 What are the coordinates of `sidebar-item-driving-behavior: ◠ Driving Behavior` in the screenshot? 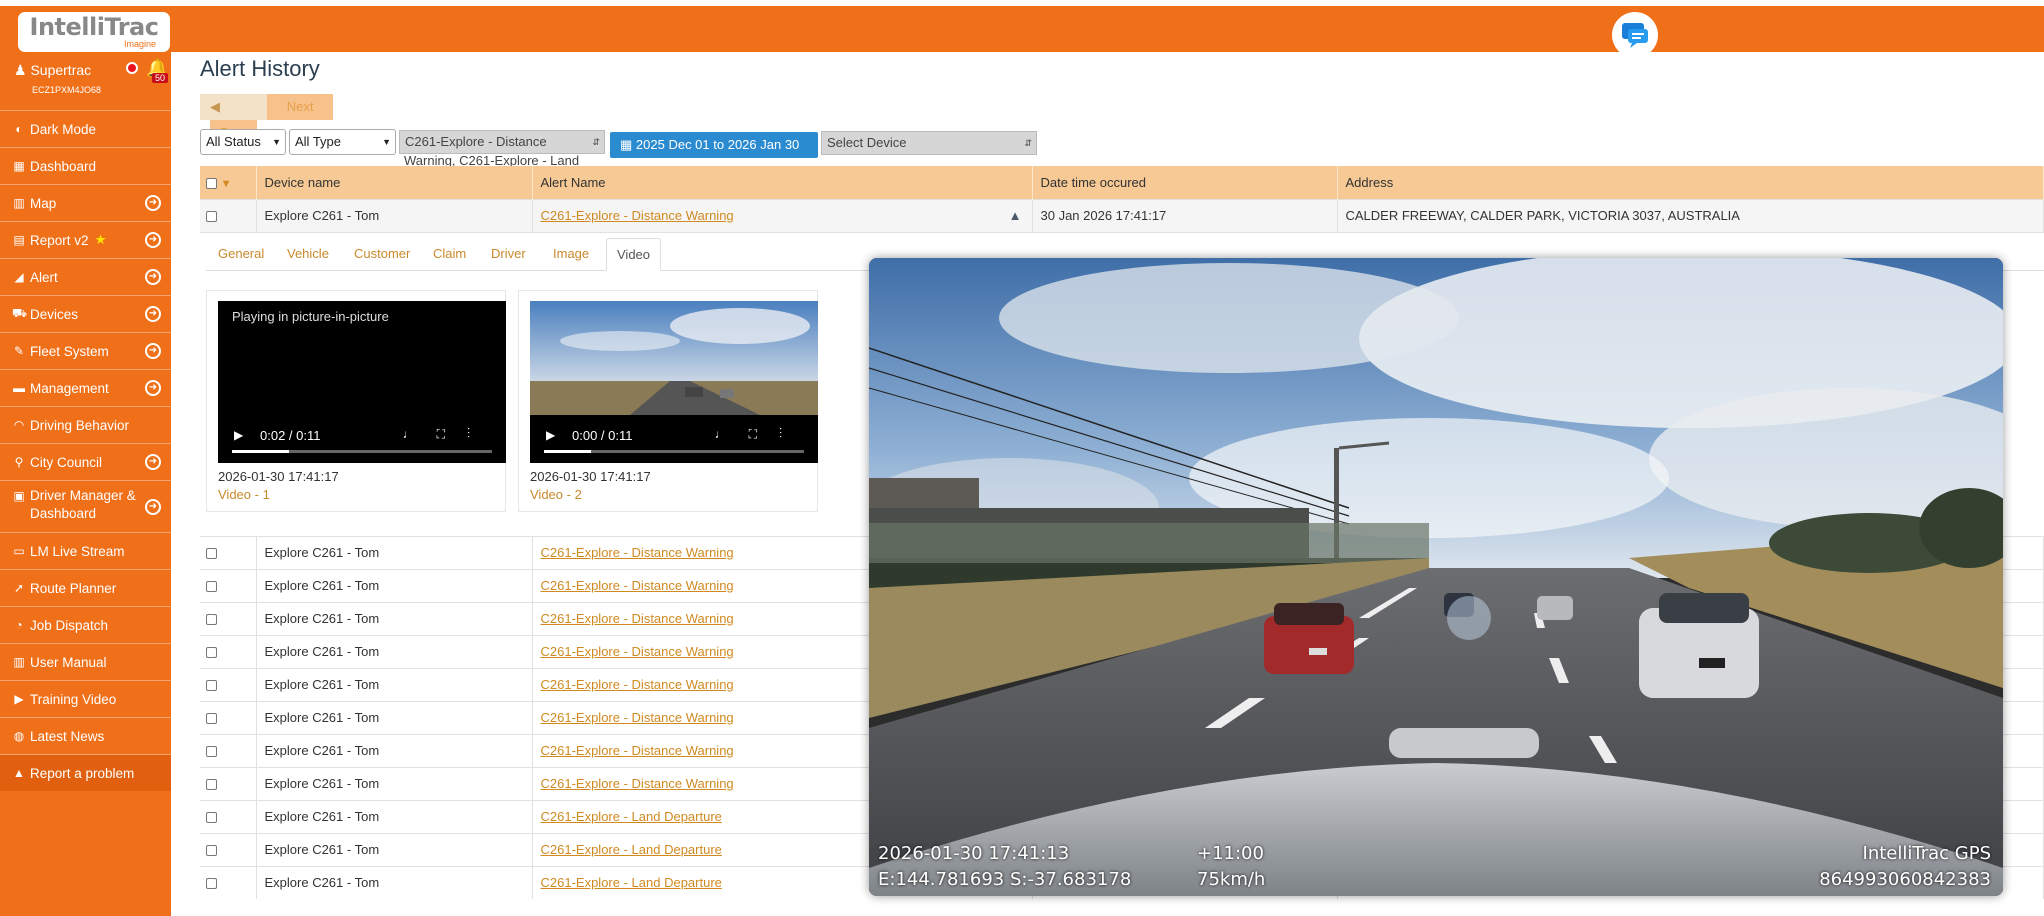 It's located at (85, 424).